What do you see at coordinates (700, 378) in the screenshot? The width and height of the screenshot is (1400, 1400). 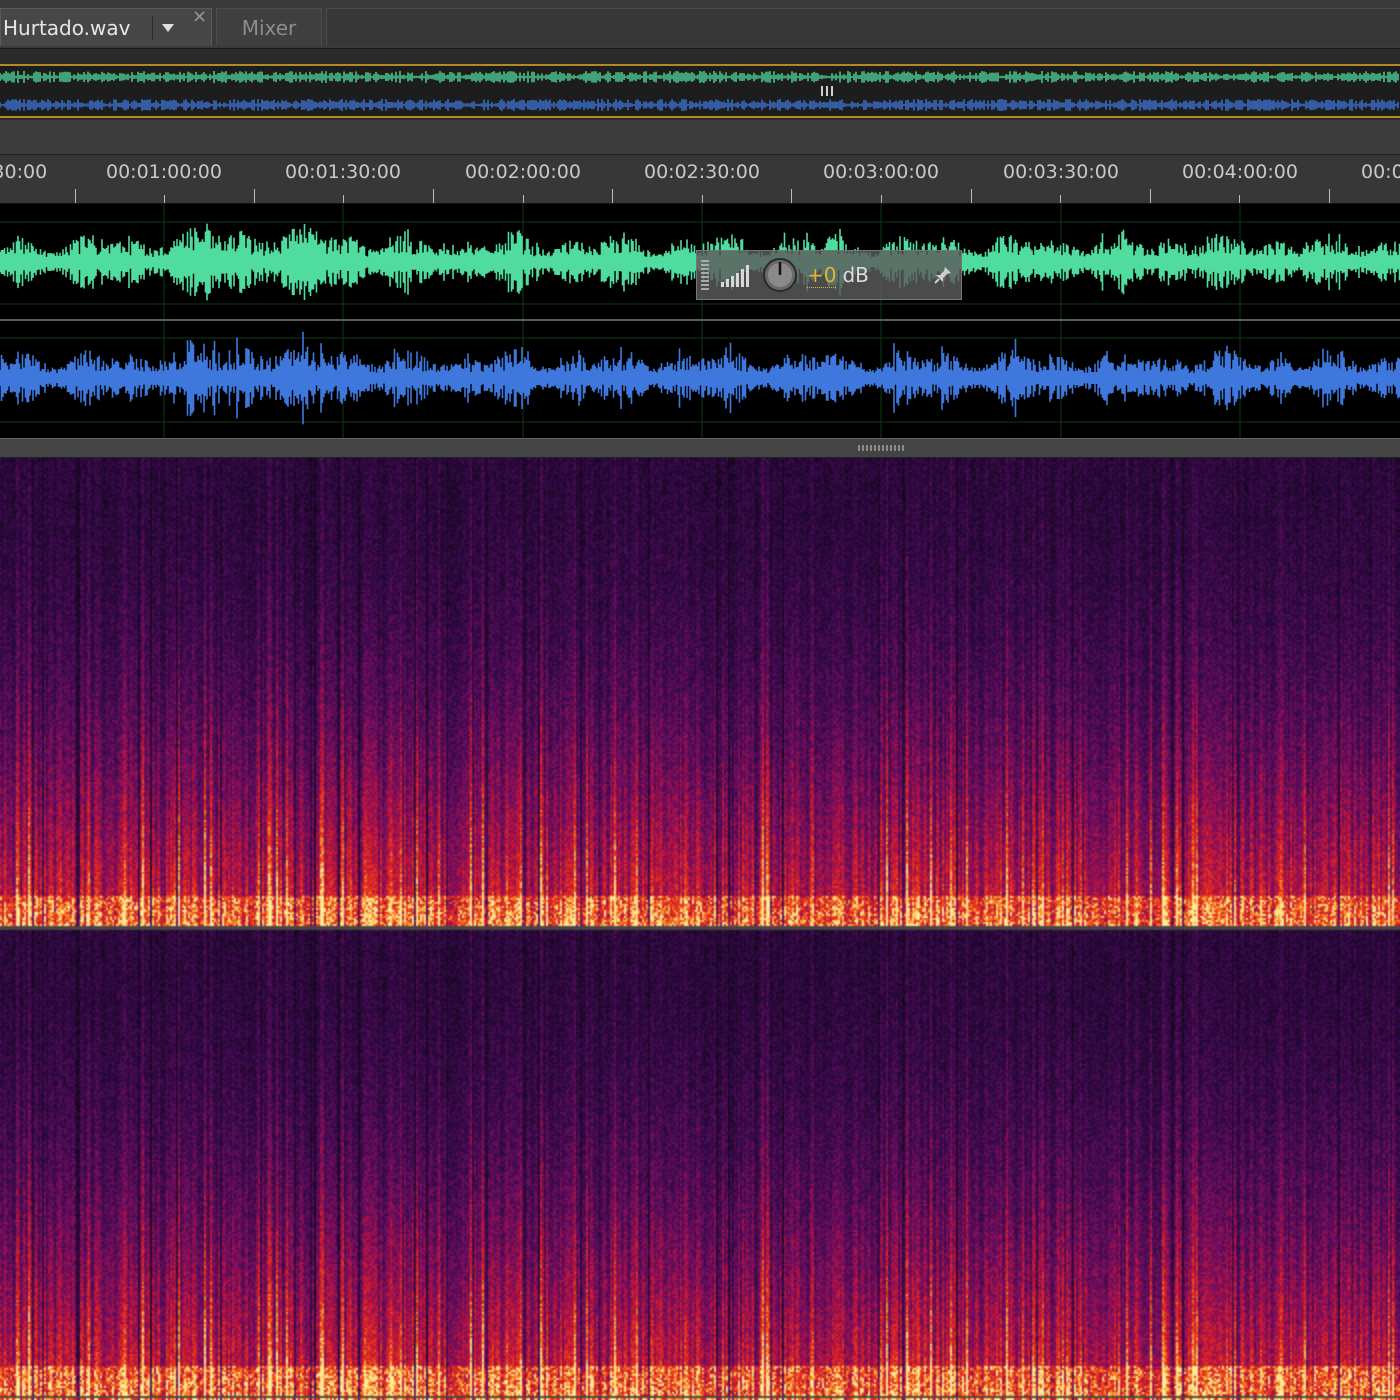 I see `waveform-channel` at bounding box center [700, 378].